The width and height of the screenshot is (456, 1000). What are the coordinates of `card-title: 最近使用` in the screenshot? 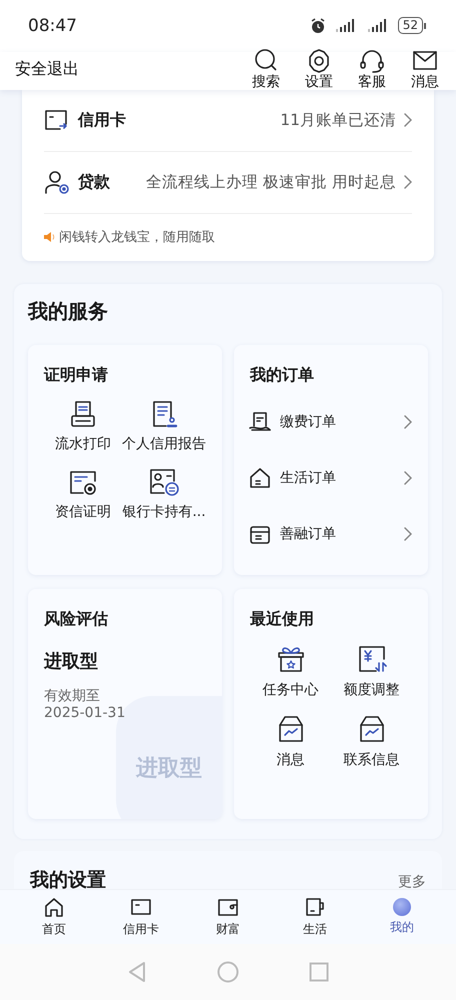 It's located at (282, 619).